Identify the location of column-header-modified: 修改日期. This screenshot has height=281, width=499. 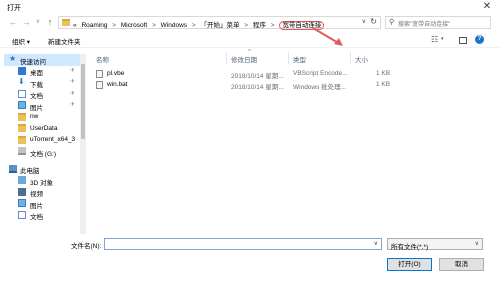
(244, 59).